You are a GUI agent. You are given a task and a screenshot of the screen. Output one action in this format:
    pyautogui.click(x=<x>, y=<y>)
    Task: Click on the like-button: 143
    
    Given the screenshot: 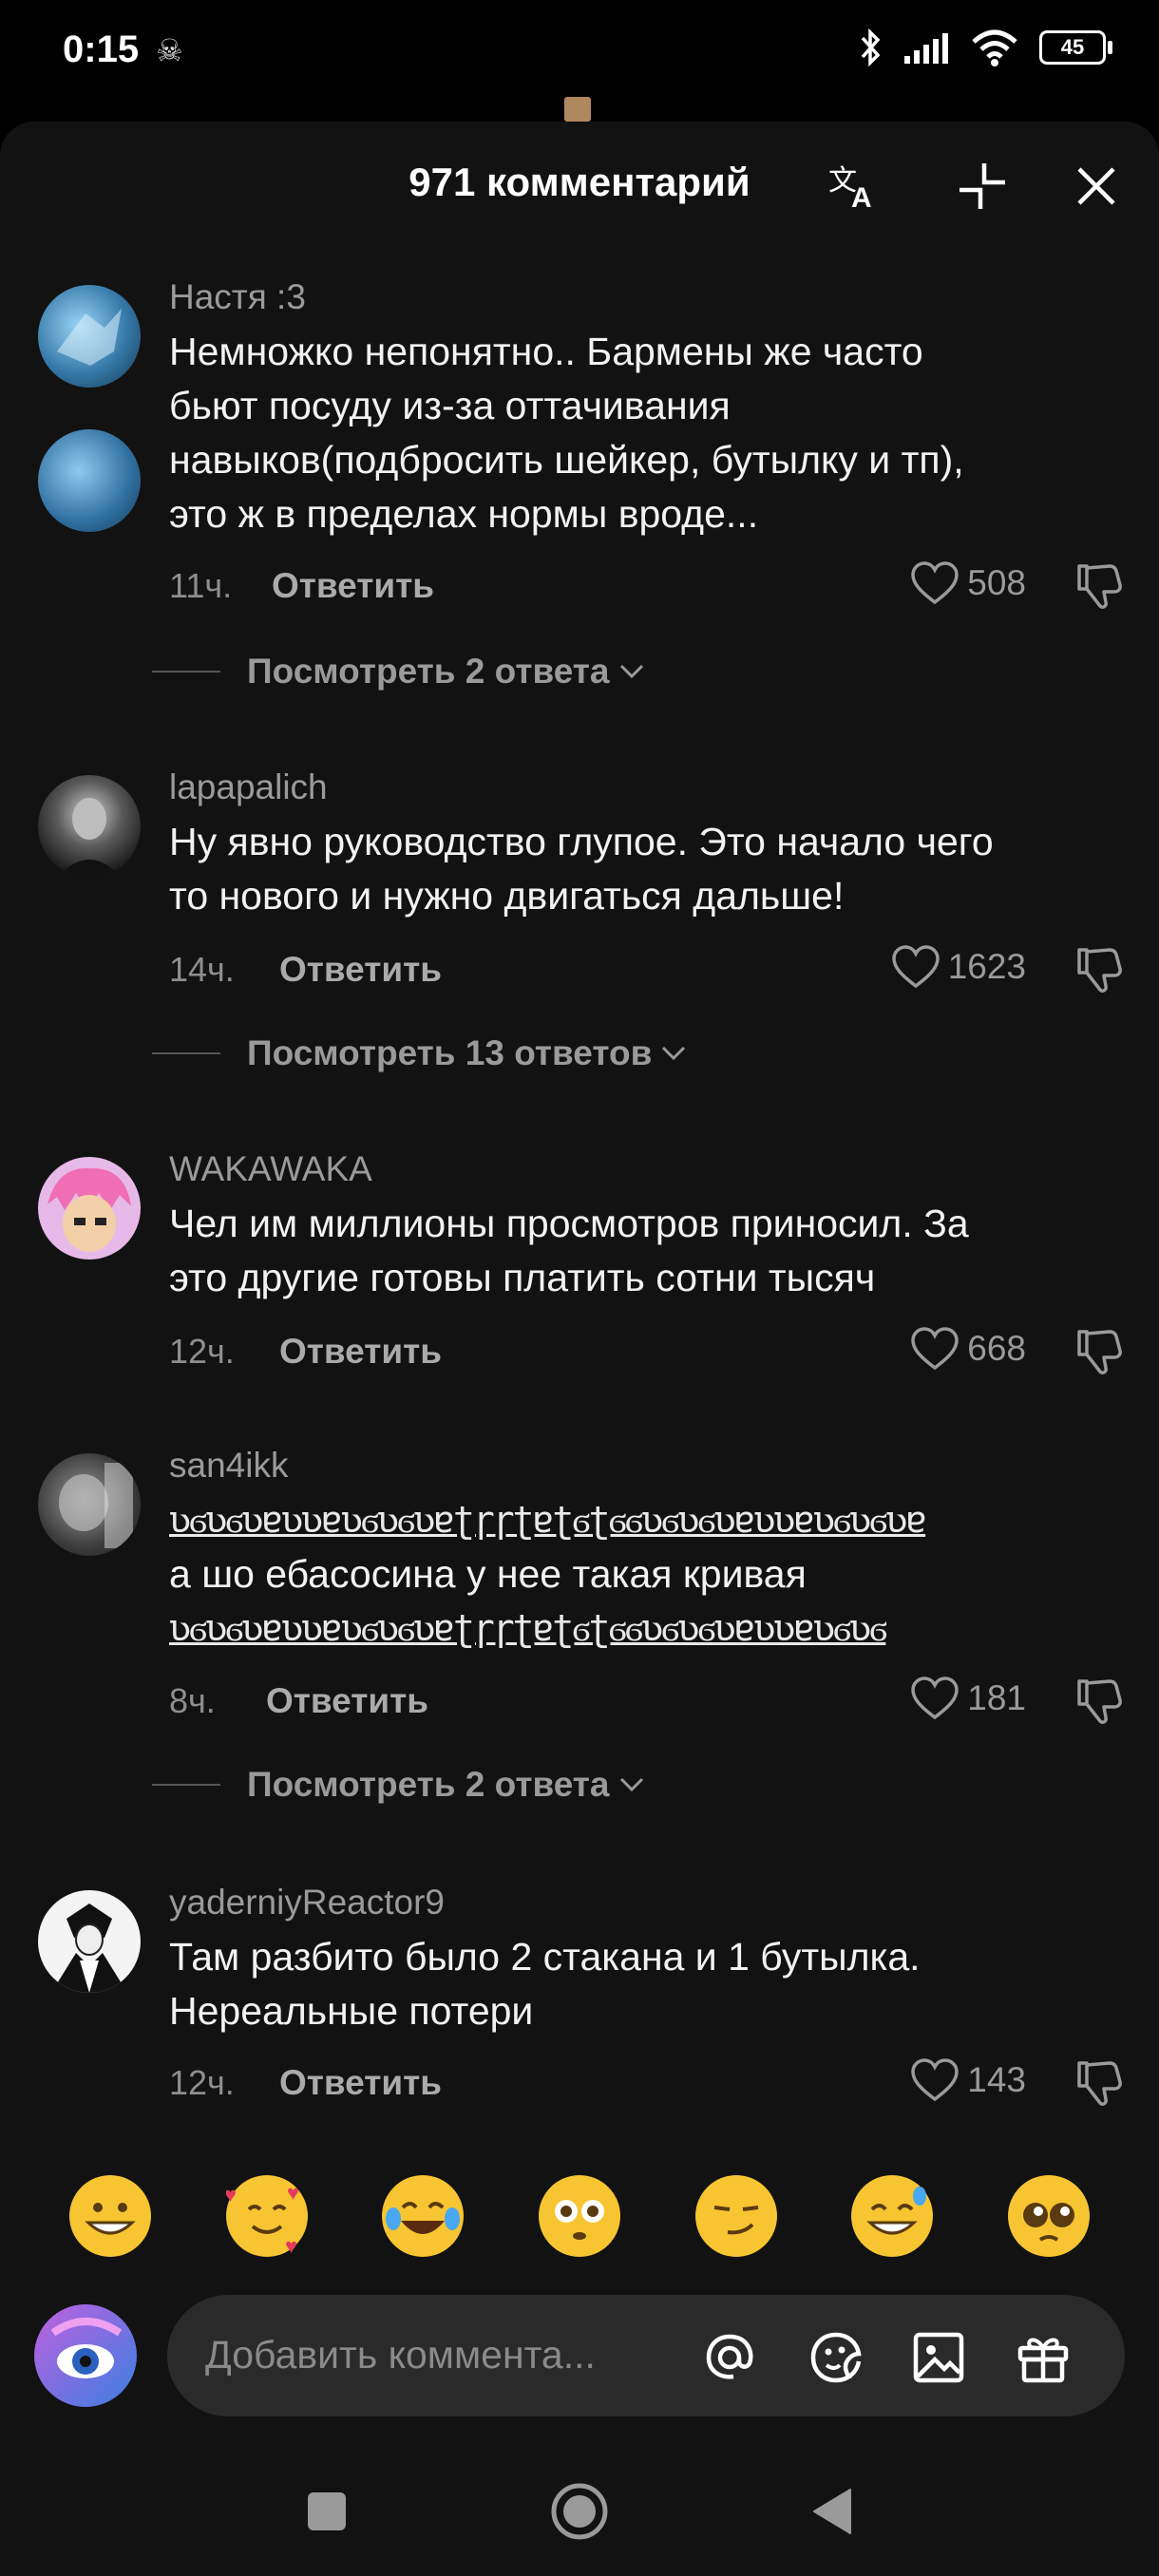 What is the action you would take?
    pyautogui.click(x=968, y=2080)
    